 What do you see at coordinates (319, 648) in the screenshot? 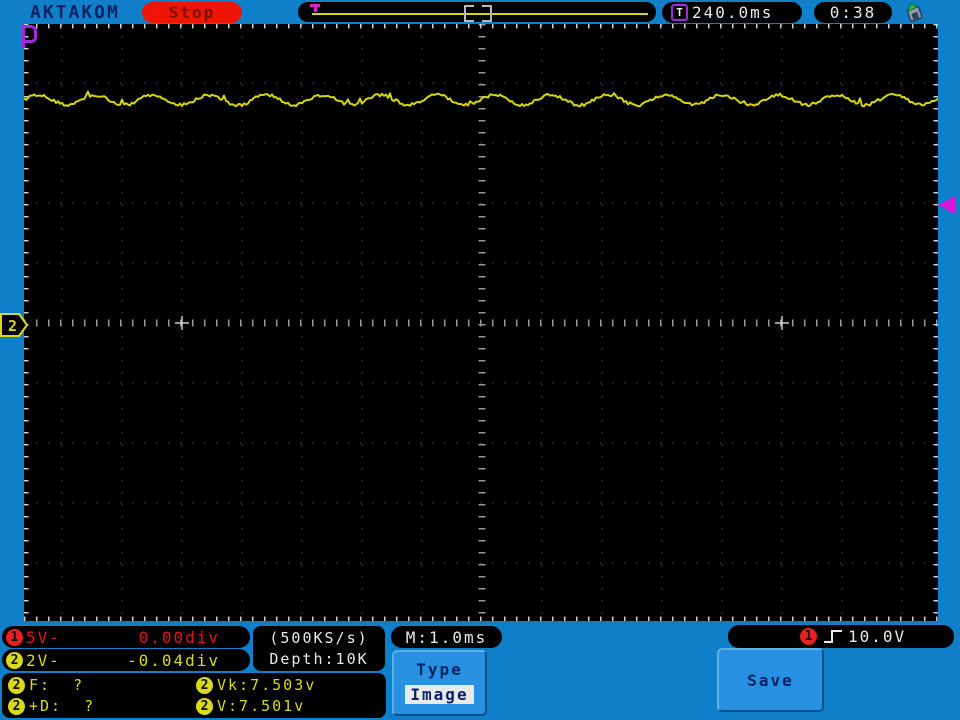
I see `acquisition-info-panel: (500KS/s) Depth:10K` at bounding box center [319, 648].